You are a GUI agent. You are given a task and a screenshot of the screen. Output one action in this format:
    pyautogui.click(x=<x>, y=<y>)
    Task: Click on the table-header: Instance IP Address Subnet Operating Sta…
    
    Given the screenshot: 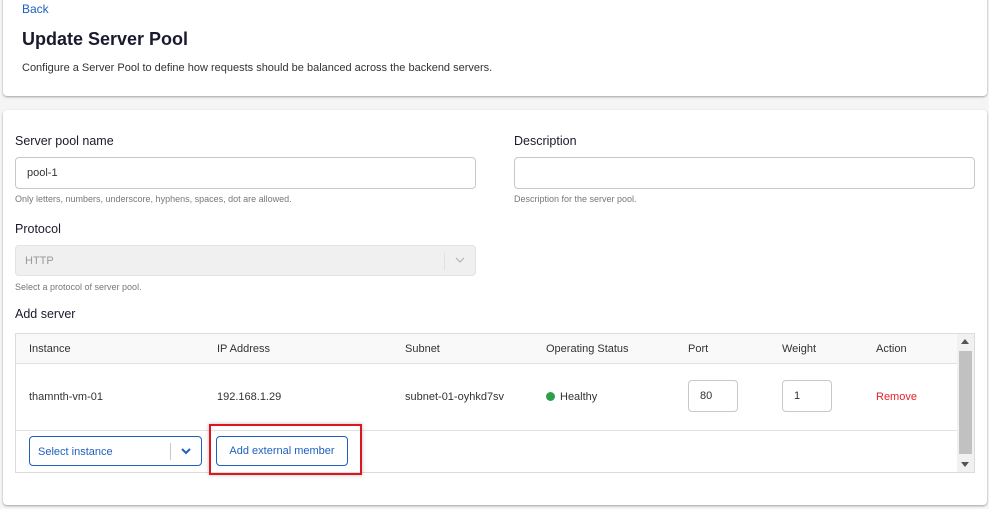 What is the action you would take?
    pyautogui.click(x=487, y=349)
    